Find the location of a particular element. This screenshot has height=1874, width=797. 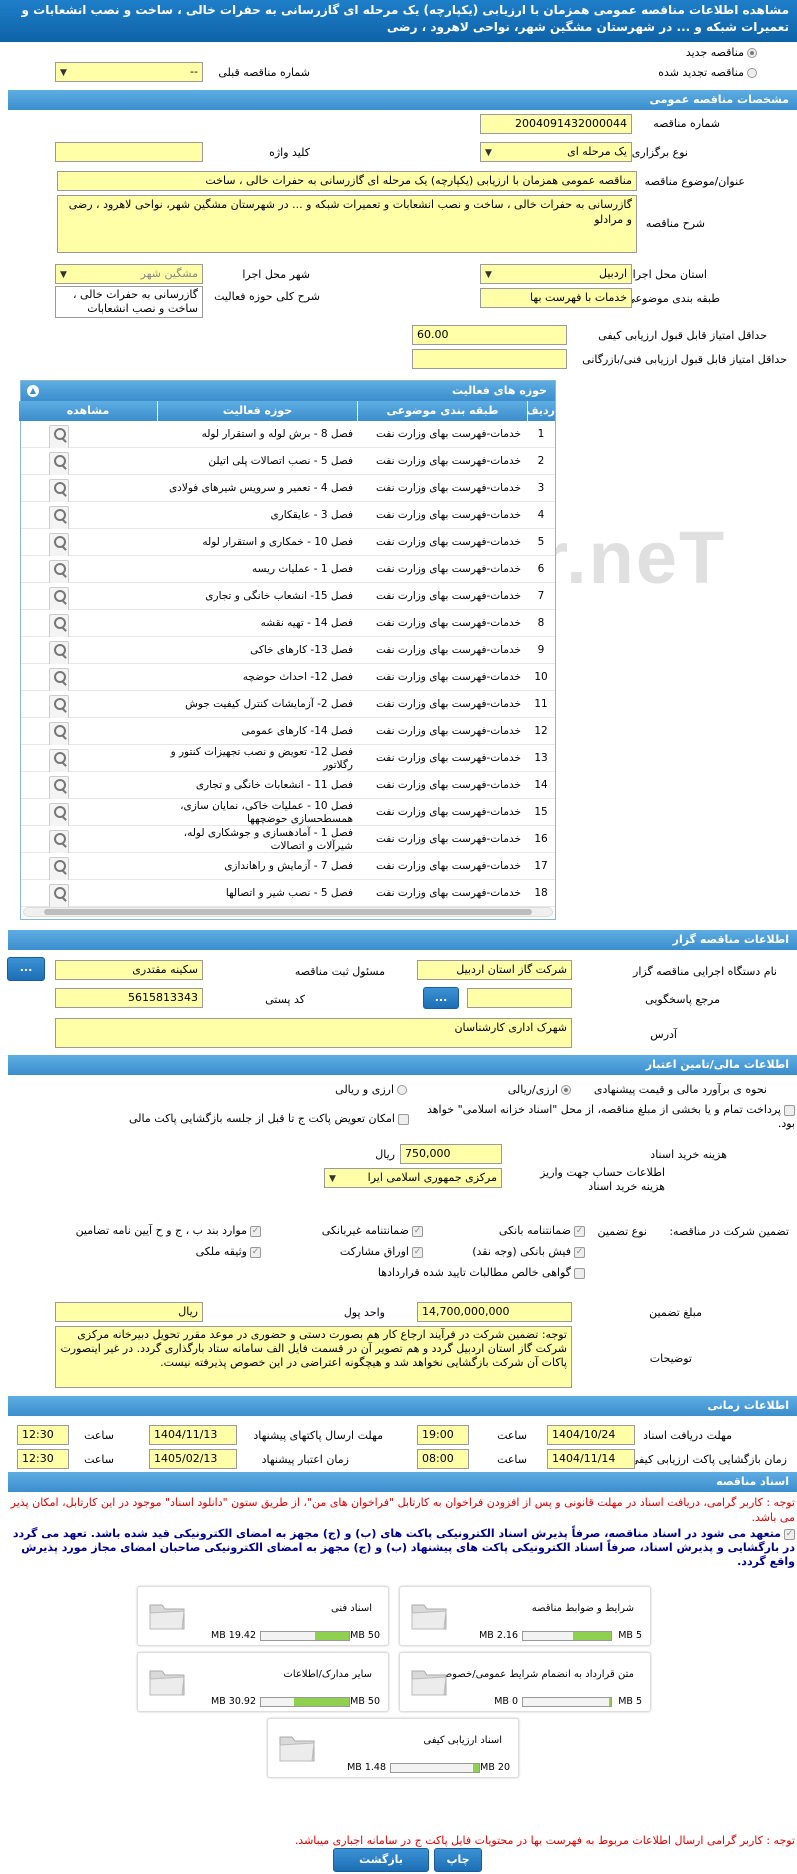

doc-card: سایر مدارک/اطلاعات 50 MB 30.92 MB is located at coordinates (263, 1682).